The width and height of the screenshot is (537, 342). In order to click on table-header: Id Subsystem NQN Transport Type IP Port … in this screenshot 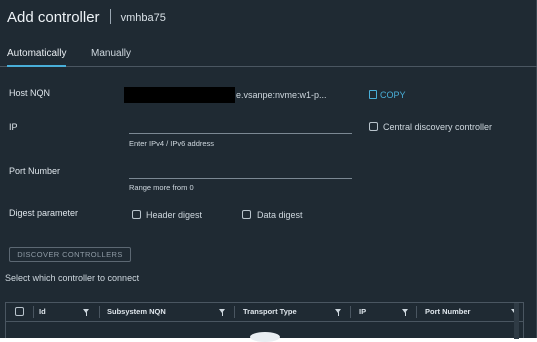, I will do `click(264, 312)`.